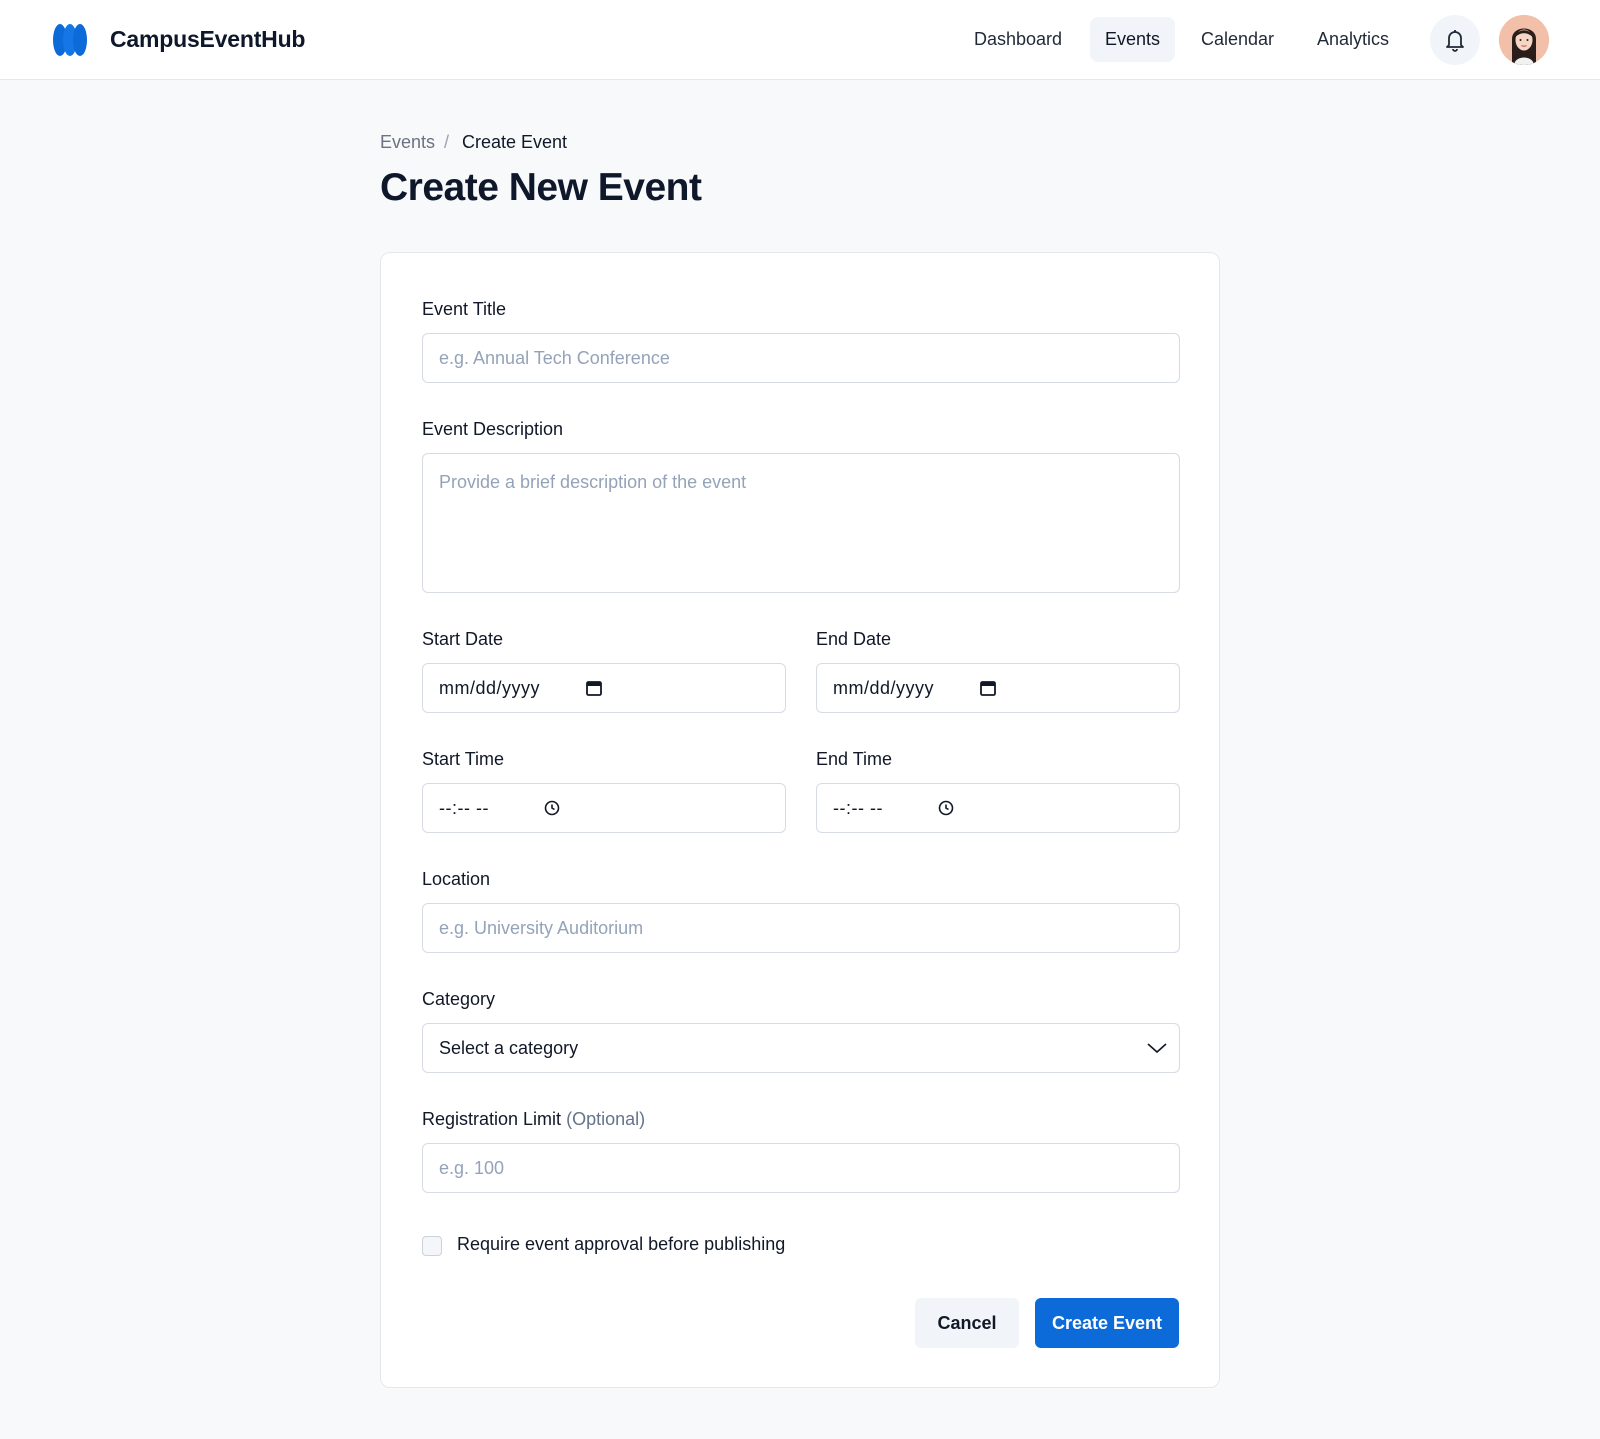 The image size is (1600, 1439). What do you see at coordinates (207, 39) in the screenshot?
I see `app-name: CampusEventHub` at bounding box center [207, 39].